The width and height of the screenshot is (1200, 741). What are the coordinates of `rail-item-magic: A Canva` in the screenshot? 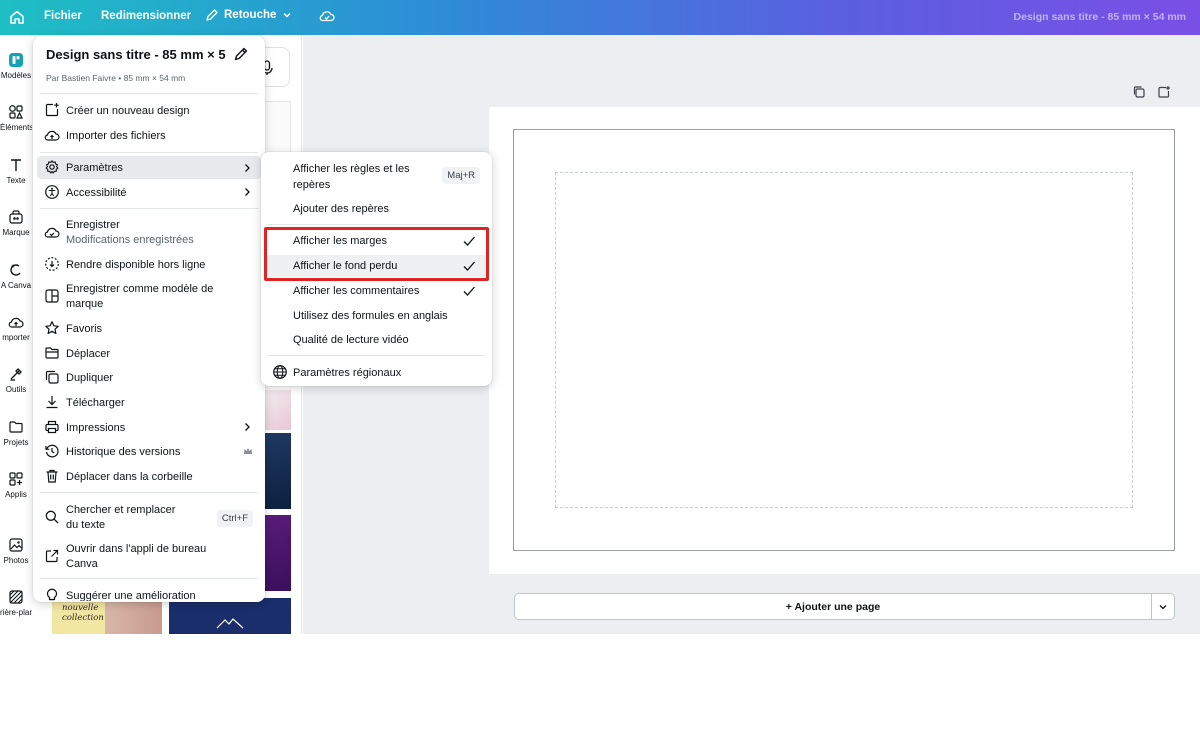 It's located at (16, 276).